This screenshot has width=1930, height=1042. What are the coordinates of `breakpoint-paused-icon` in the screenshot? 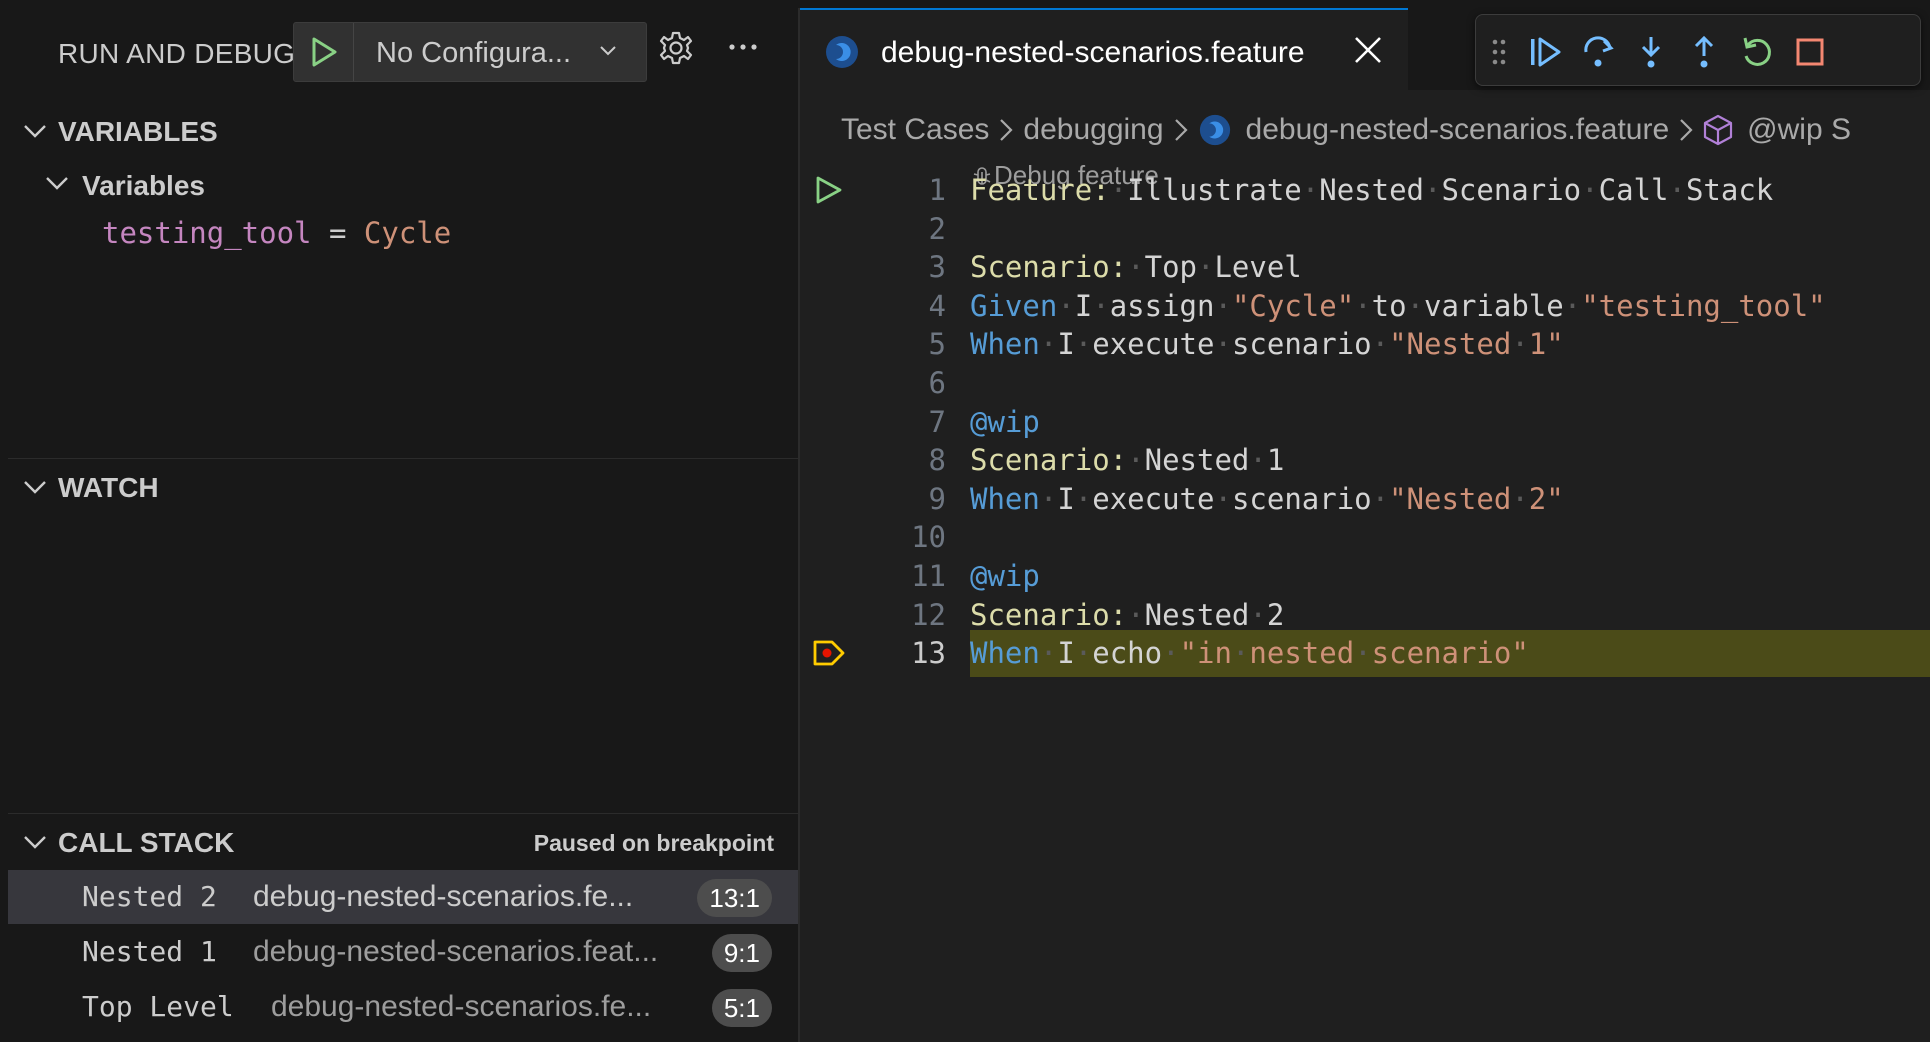 It's located at (829, 653).